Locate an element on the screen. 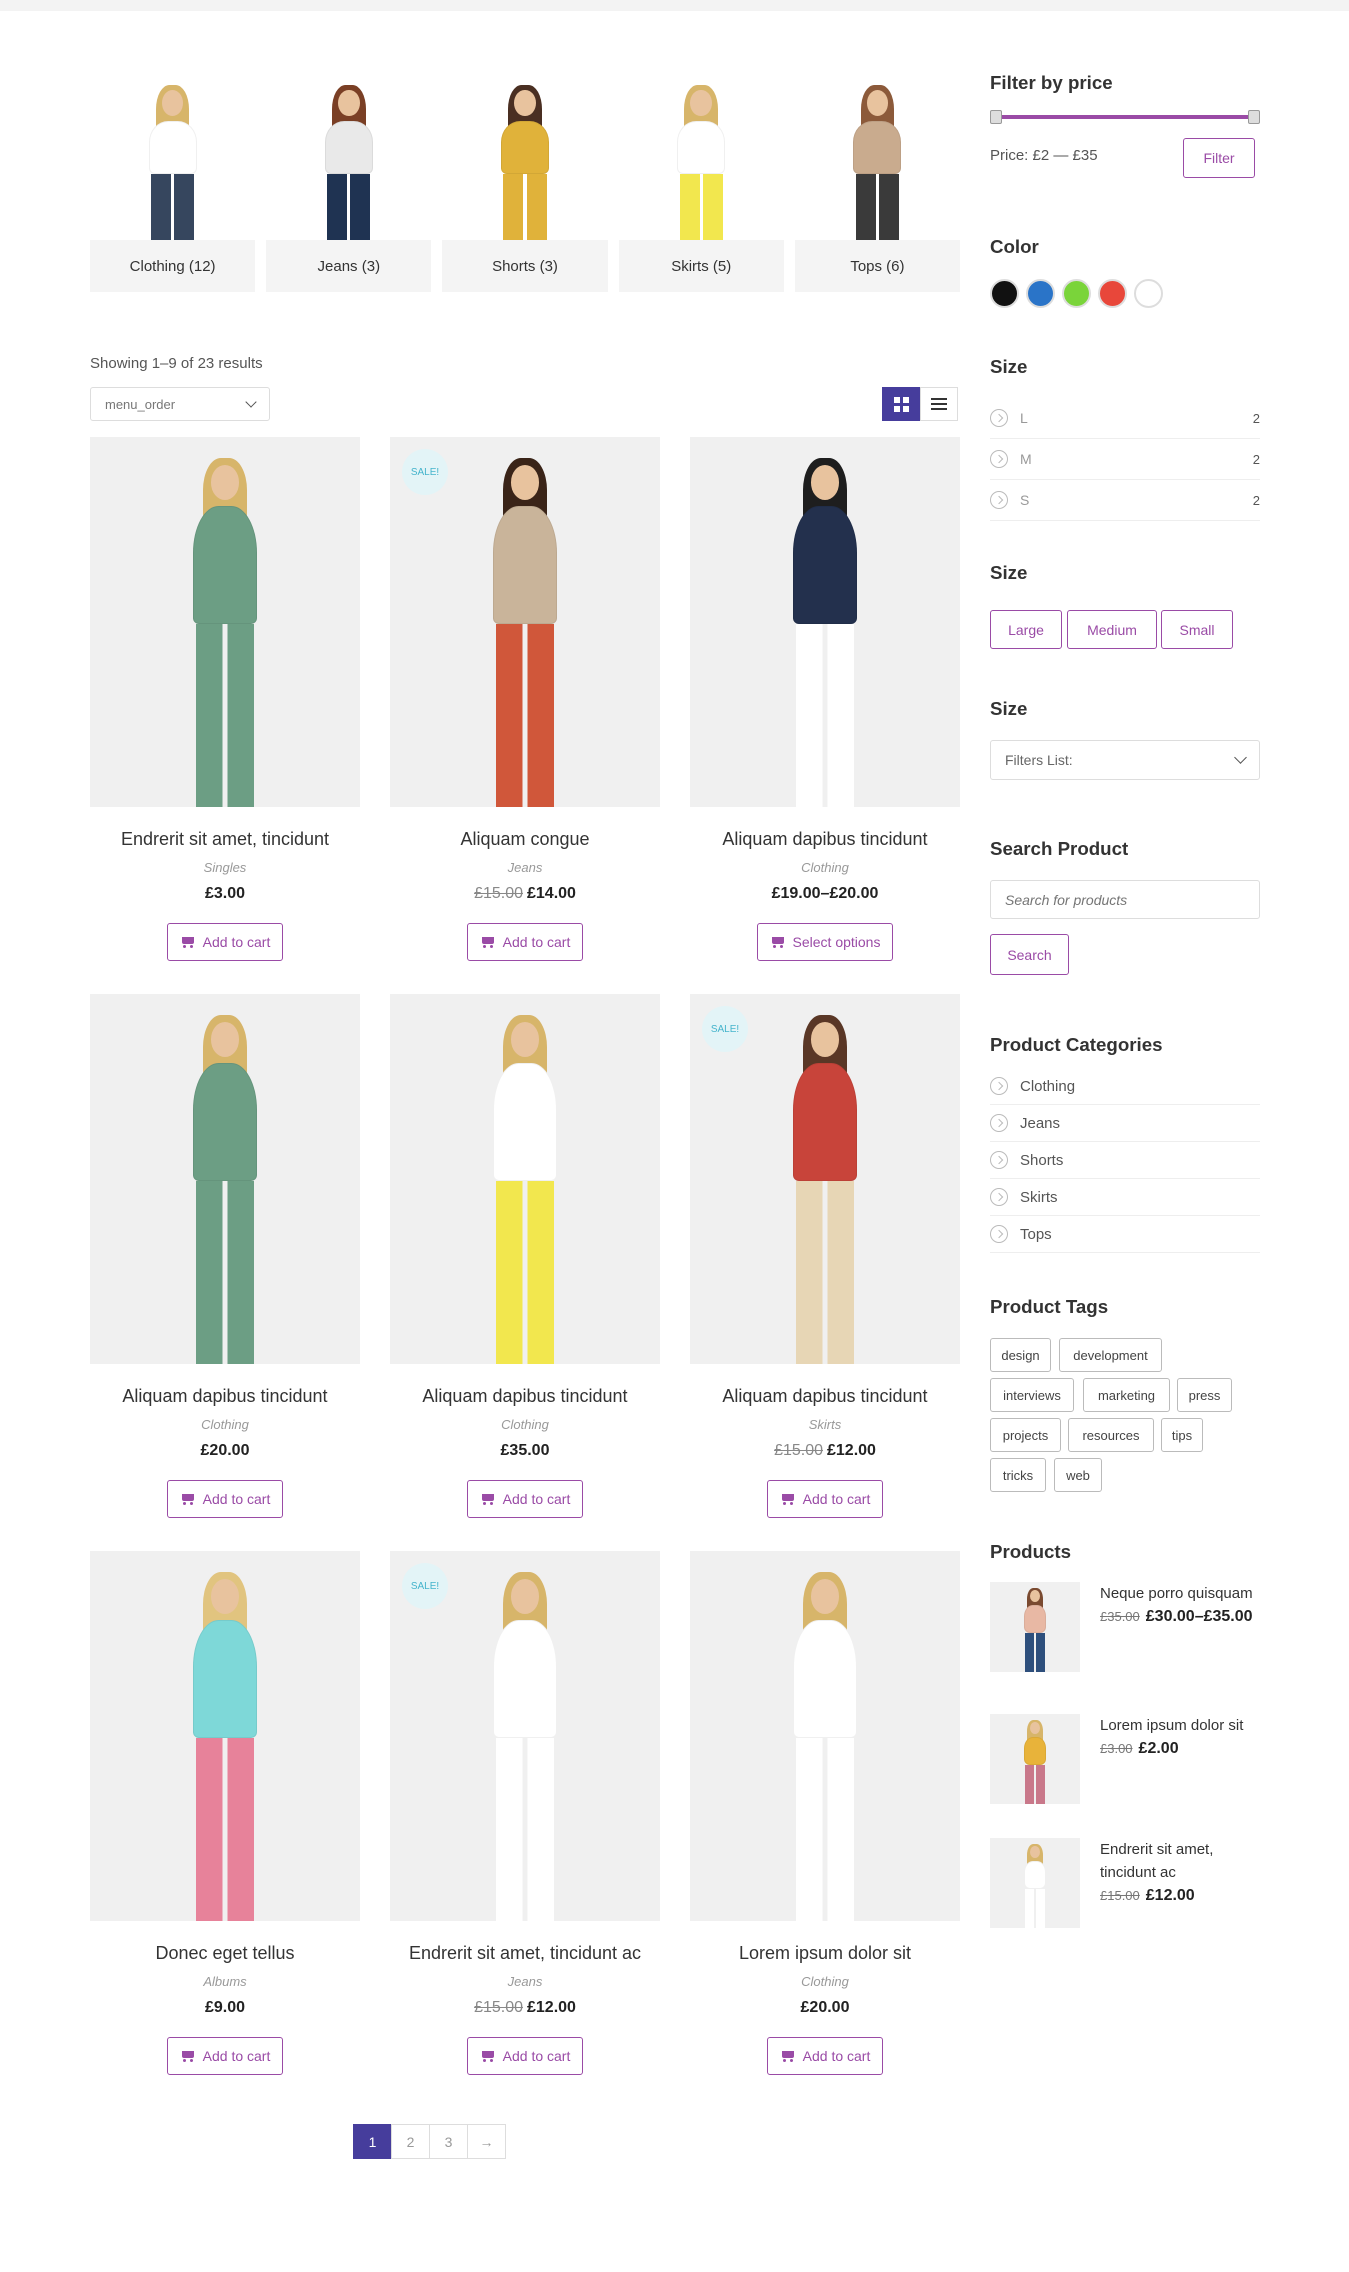  list-icon is located at coordinates (939, 404).